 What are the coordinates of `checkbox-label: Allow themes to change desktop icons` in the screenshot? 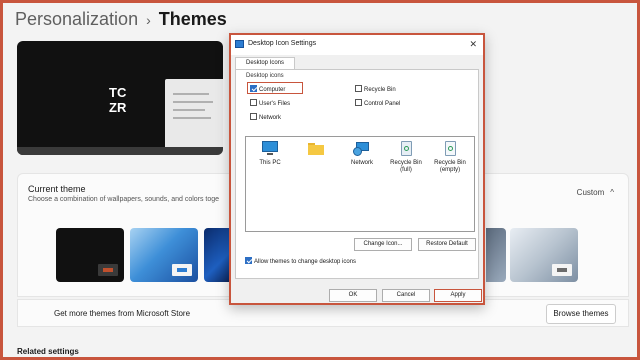 It's located at (305, 262).